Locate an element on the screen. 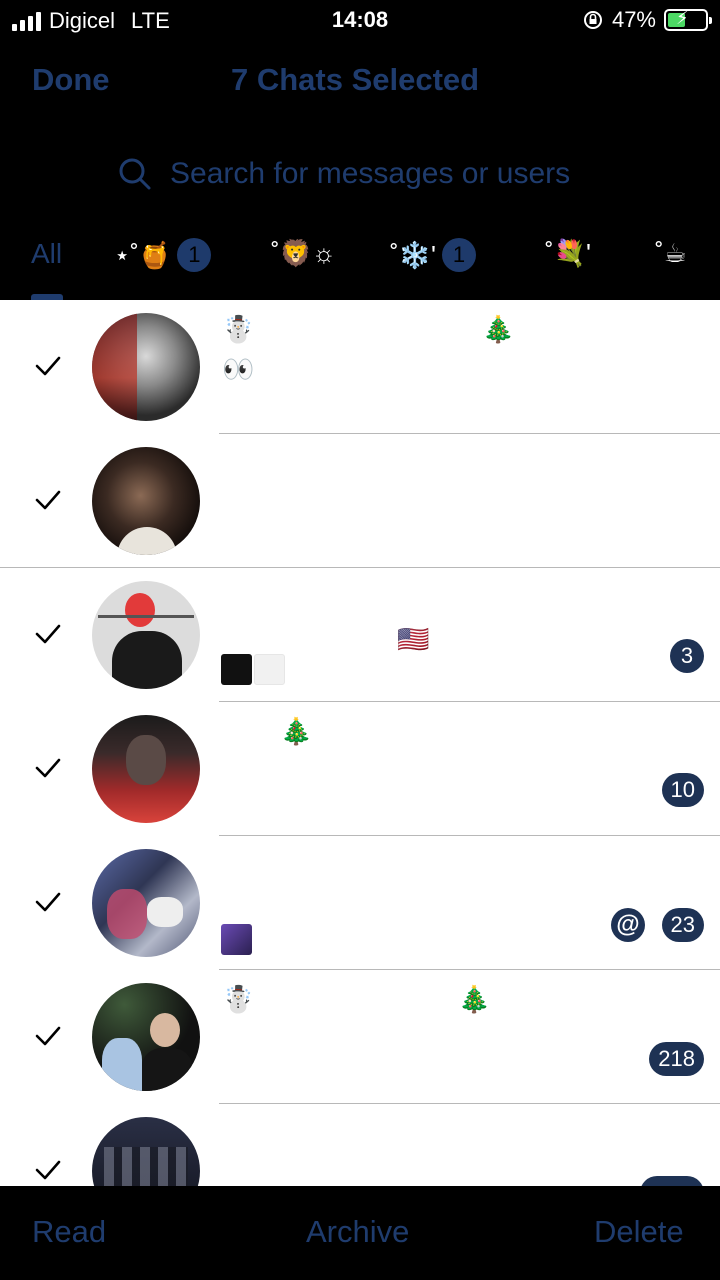  mention-badge: @ is located at coordinates (628, 925).